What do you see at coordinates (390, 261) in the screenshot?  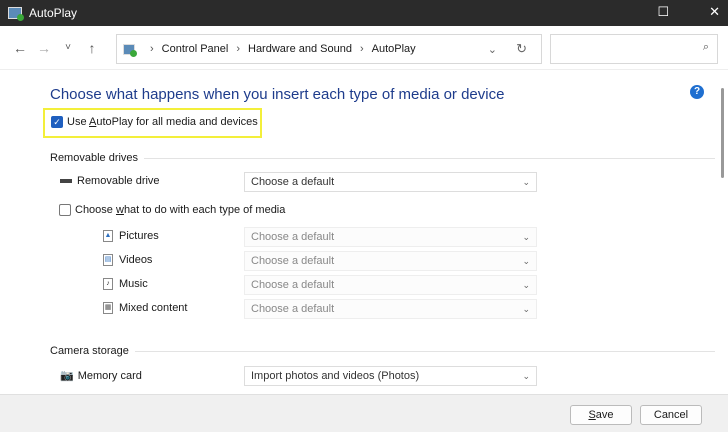 I see `videos-select: Choose a default ⌄` at bounding box center [390, 261].